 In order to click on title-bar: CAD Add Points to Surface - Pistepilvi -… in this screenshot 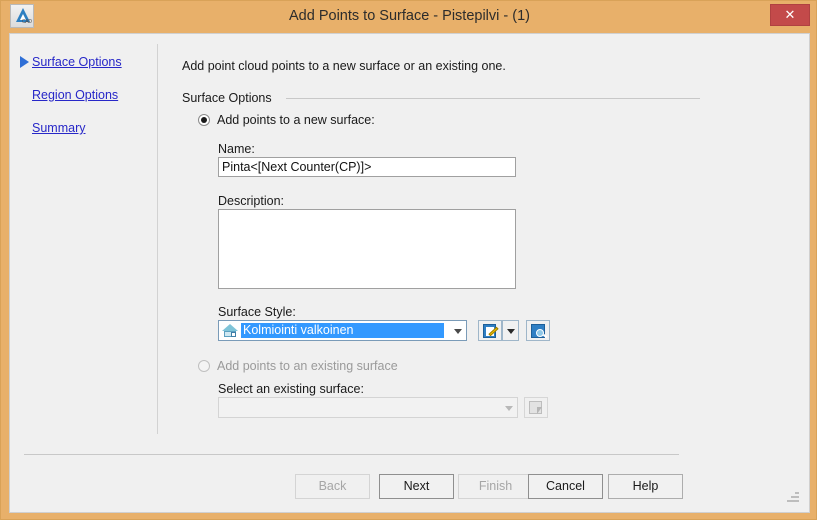, I will do `click(408, 16)`.